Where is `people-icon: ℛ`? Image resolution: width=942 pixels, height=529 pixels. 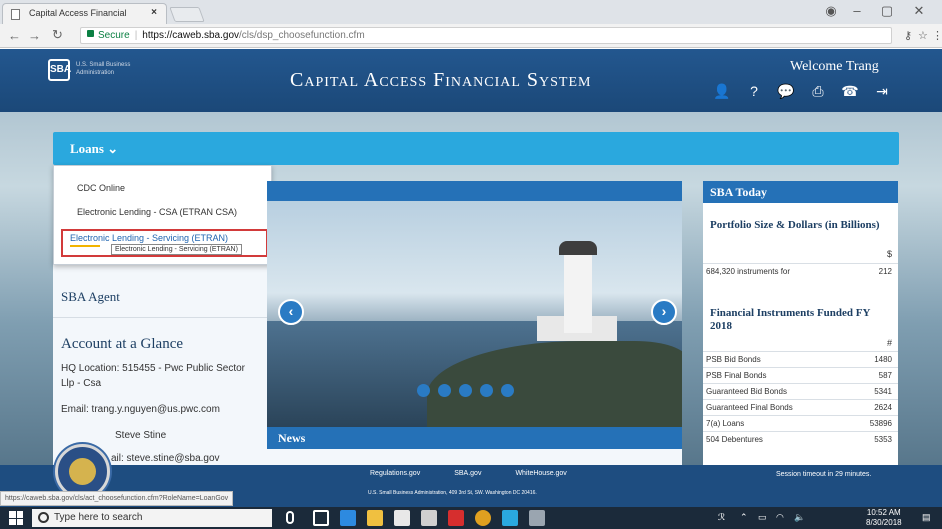
people-icon: ℛ is located at coordinates (721, 517).